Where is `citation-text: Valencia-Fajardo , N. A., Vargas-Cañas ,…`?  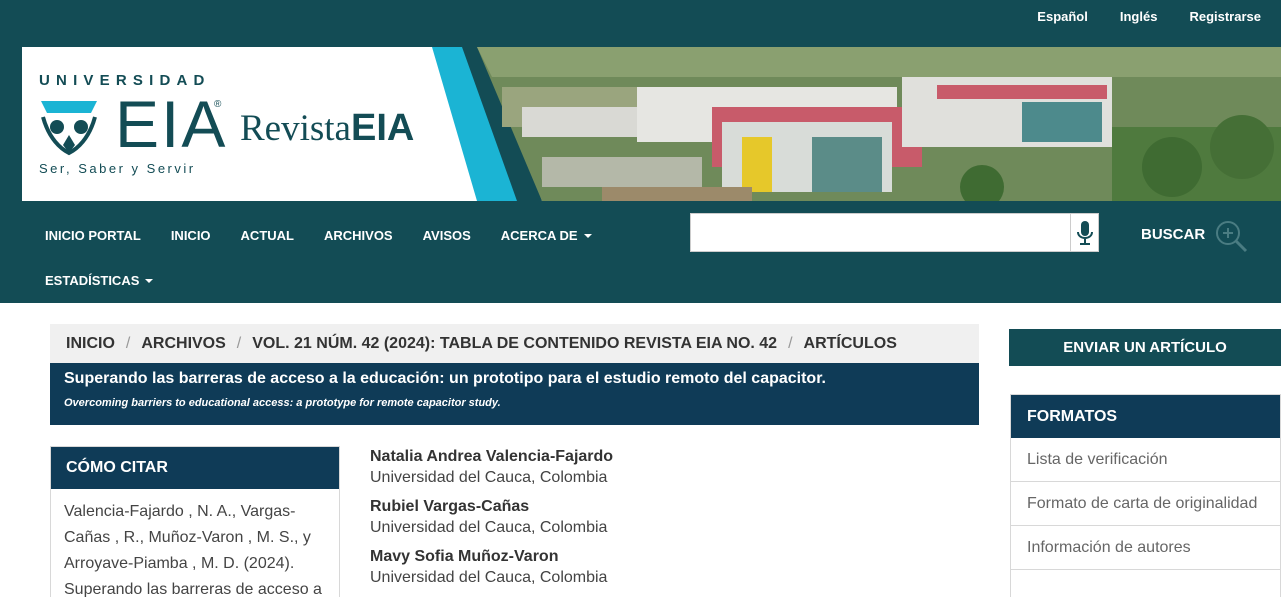
citation-text: Valencia-Fajardo , N. A., Vargas-Cañas ,… is located at coordinates (193, 550).